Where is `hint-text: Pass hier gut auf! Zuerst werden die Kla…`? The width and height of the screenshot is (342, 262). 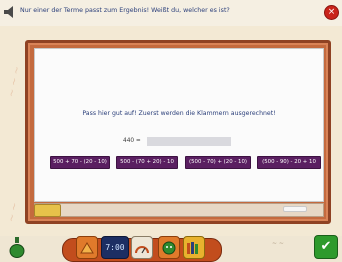
hint-text: Pass hier gut auf! Zuerst werden die Kla… is located at coordinates (179, 113).